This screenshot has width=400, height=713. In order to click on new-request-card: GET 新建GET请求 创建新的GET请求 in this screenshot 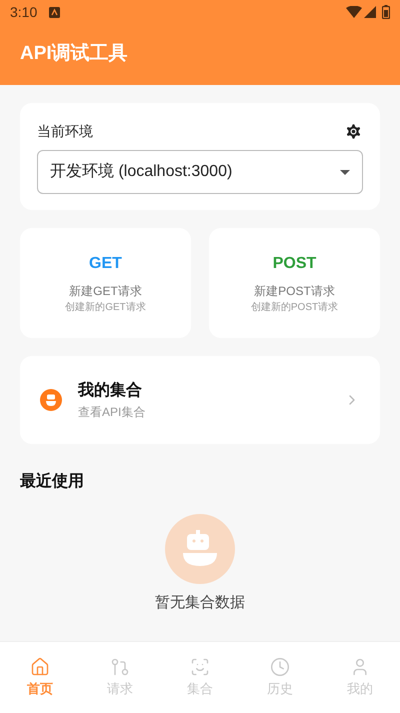, I will do `click(105, 283)`.